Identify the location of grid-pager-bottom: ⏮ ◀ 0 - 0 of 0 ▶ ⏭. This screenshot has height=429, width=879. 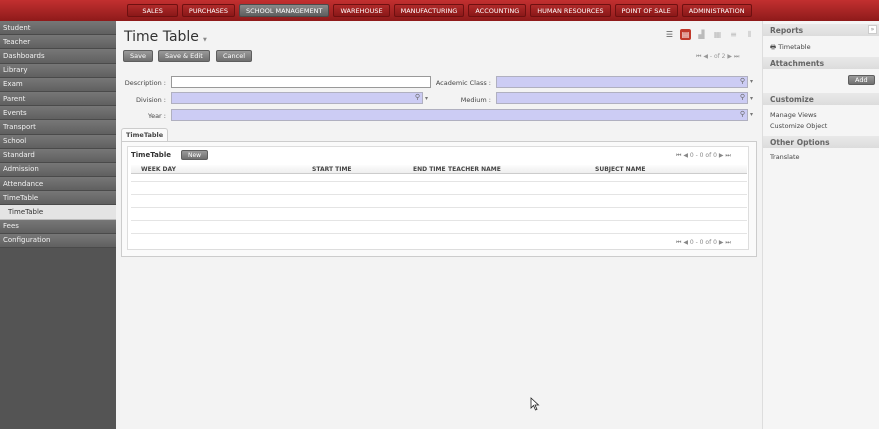
(703, 243).